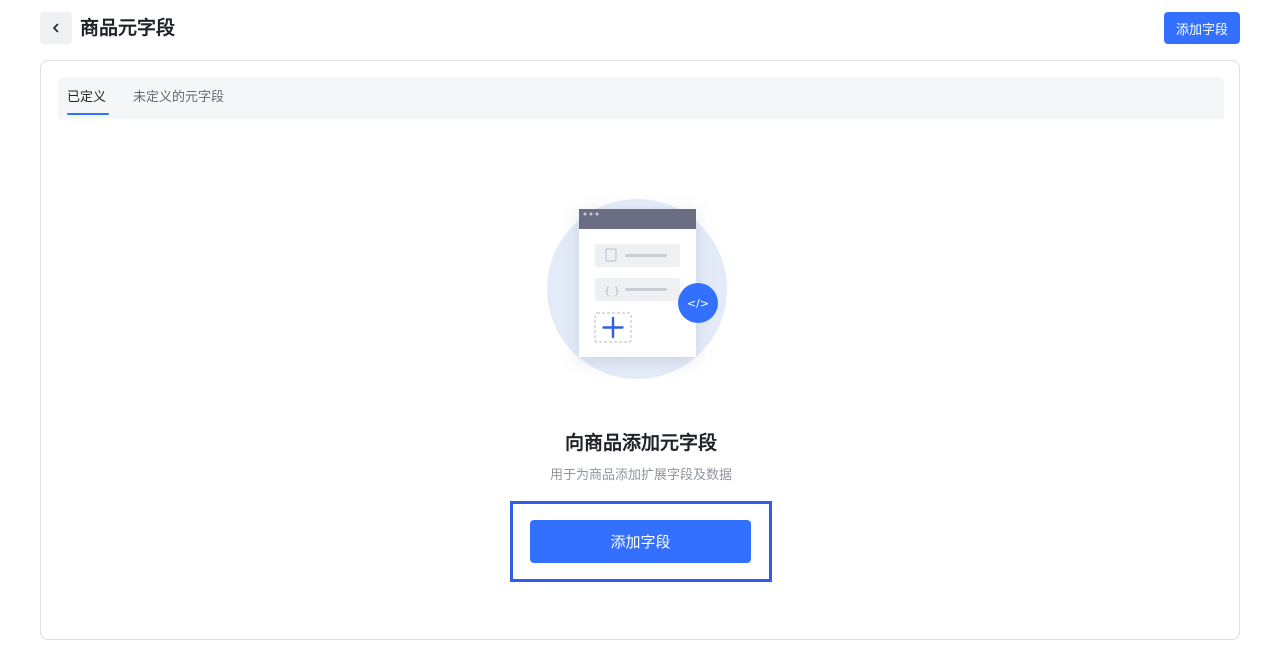 This screenshot has height=657, width=1281. Describe the element at coordinates (178, 98) in the screenshot. I see `tab-undefined-meta-fields: 未定义的元字段` at that location.